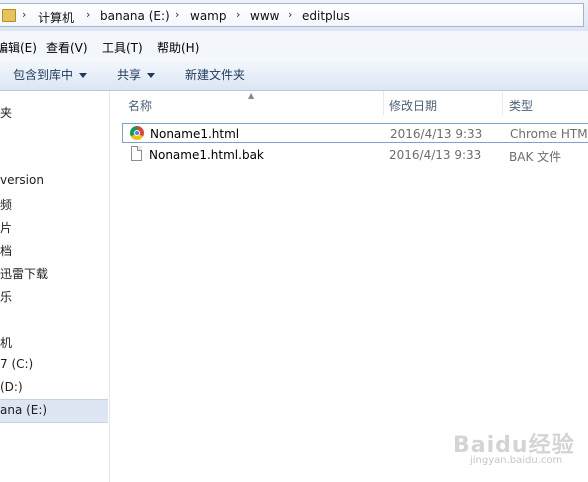 The image size is (588, 482). Describe the element at coordinates (208, 16) in the screenshot. I see `breadcrumb-wamp: wamp` at that location.